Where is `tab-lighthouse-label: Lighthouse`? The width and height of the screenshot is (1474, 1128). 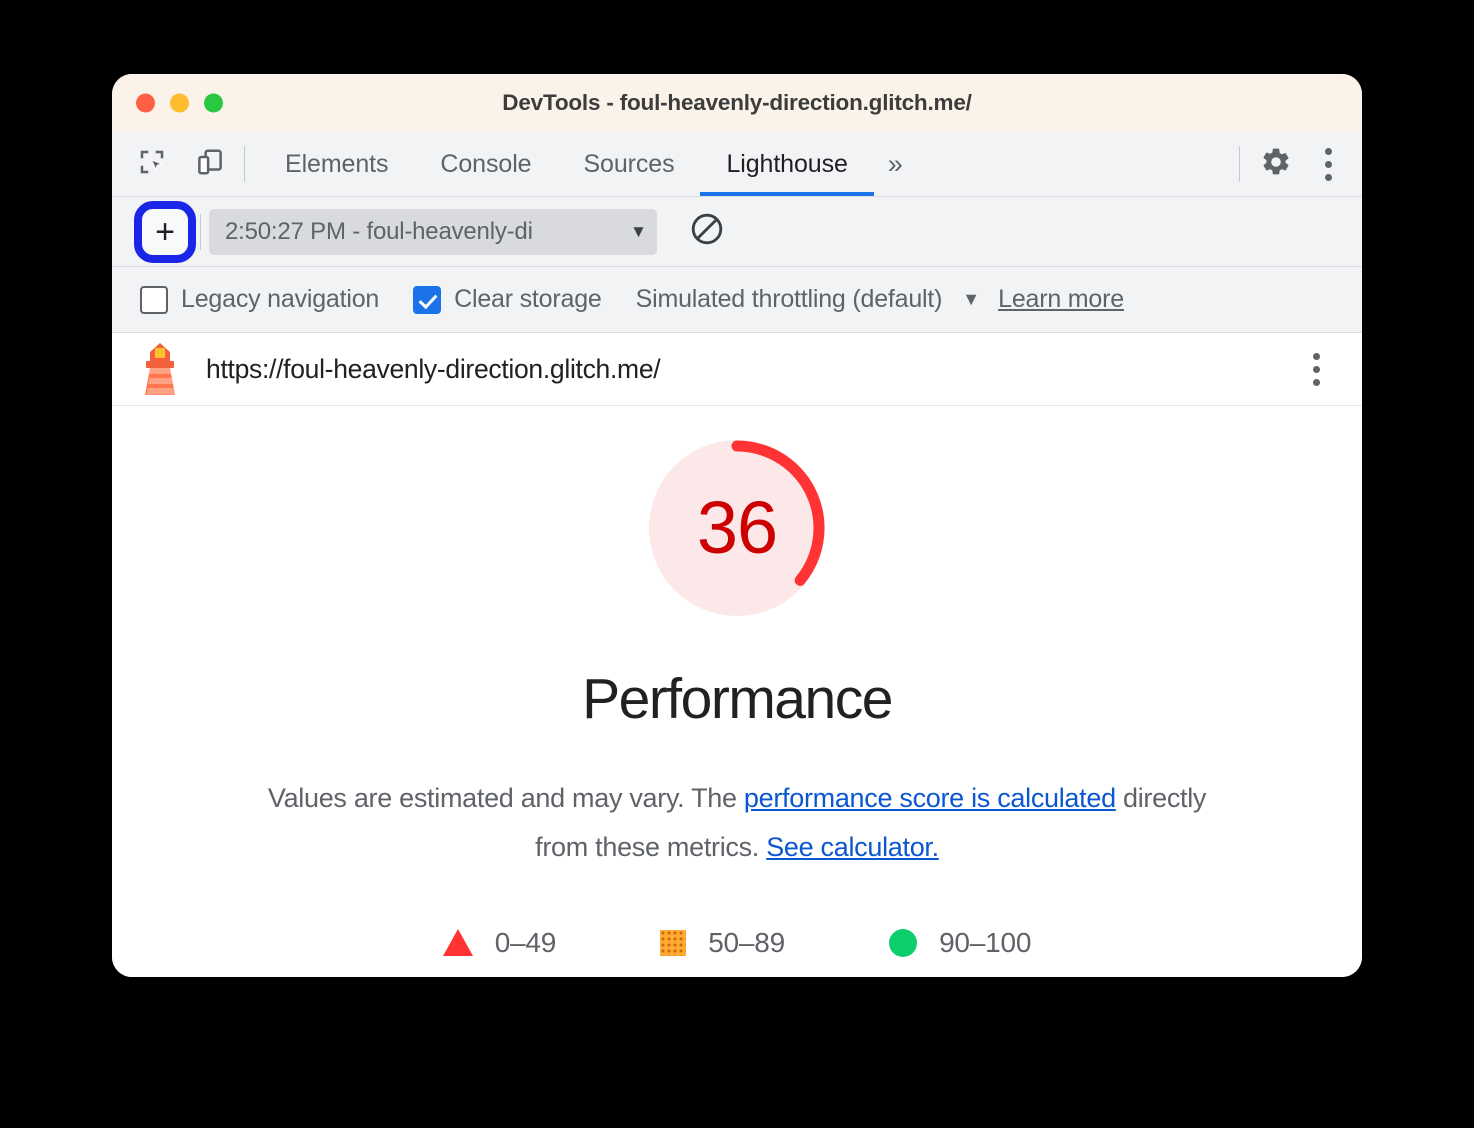
tab-lighthouse-label: Lighthouse is located at coordinates (787, 163).